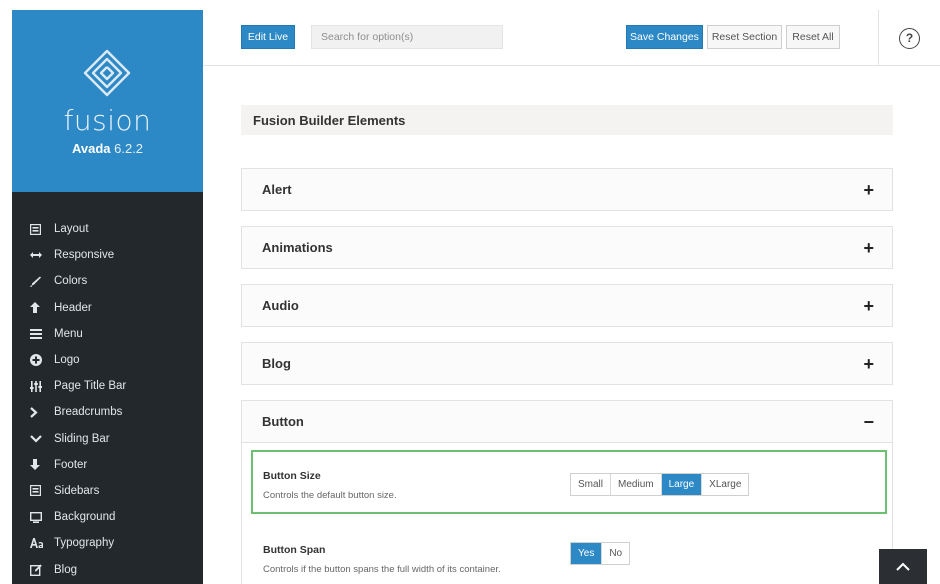 The height and width of the screenshot is (584, 940). I want to click on sidebar-item-background: Background, so click(107, 517).